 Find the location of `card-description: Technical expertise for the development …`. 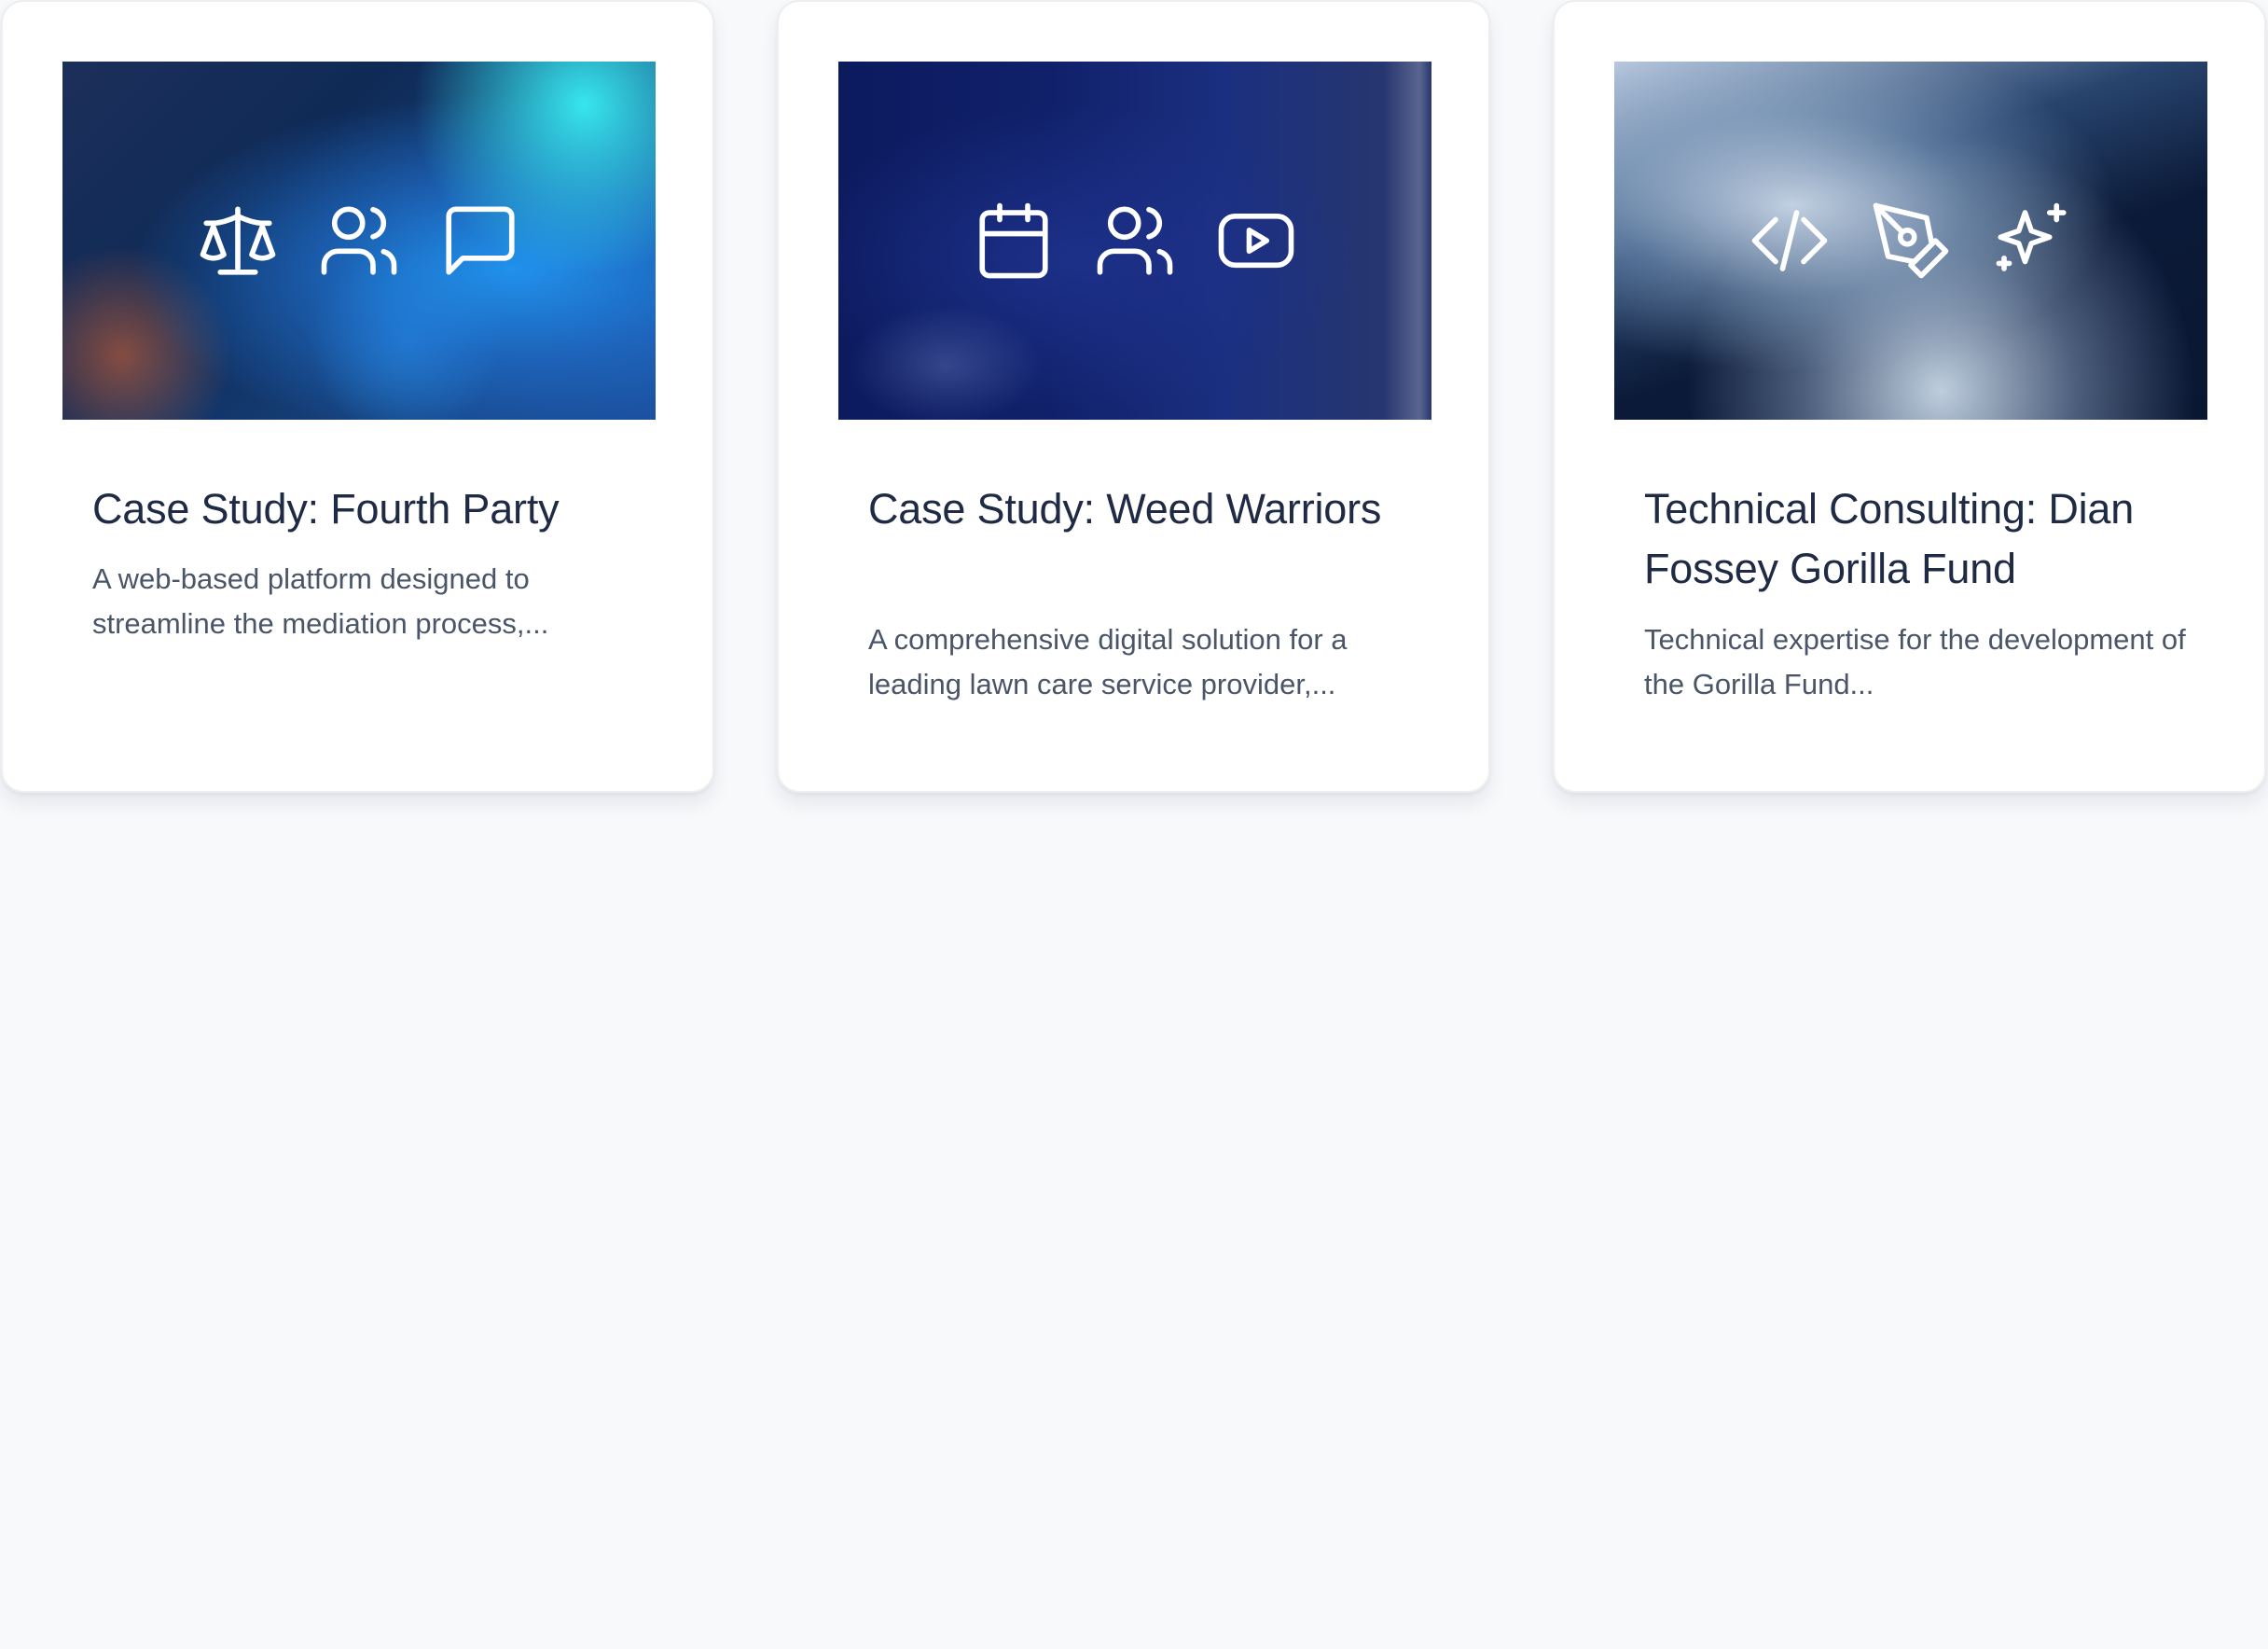

card-description: Technical expertise for the development … is located at coordinates (1915, 661).